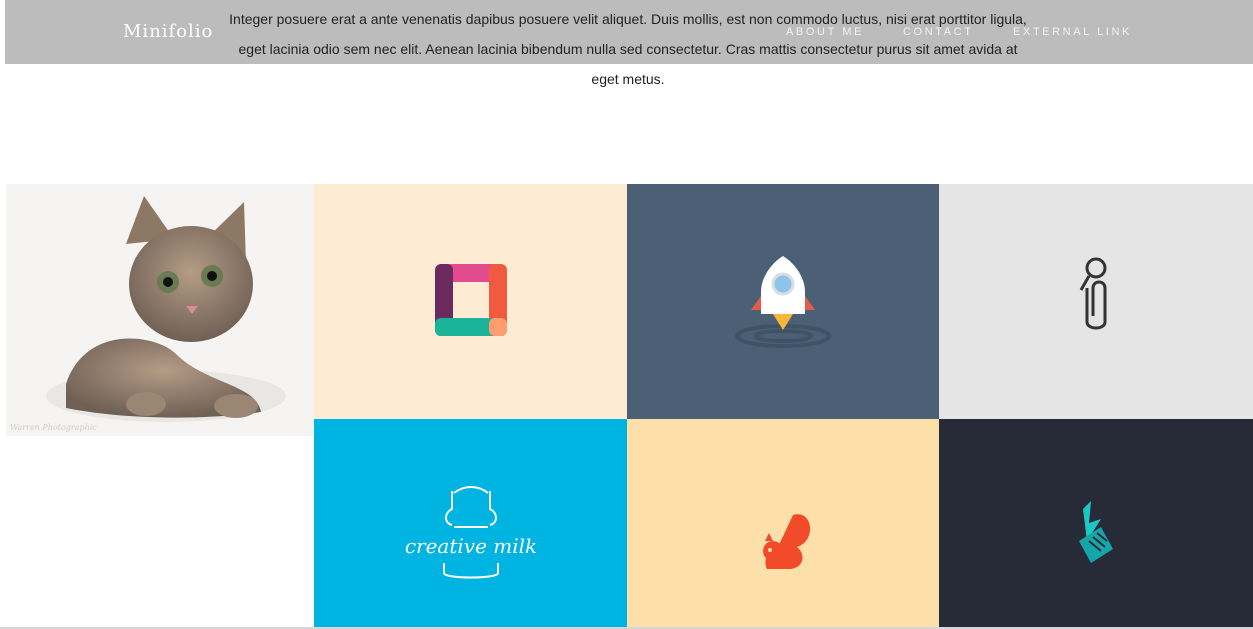  I want to click on portfolio-tile-square-logo, so click(470, 301).